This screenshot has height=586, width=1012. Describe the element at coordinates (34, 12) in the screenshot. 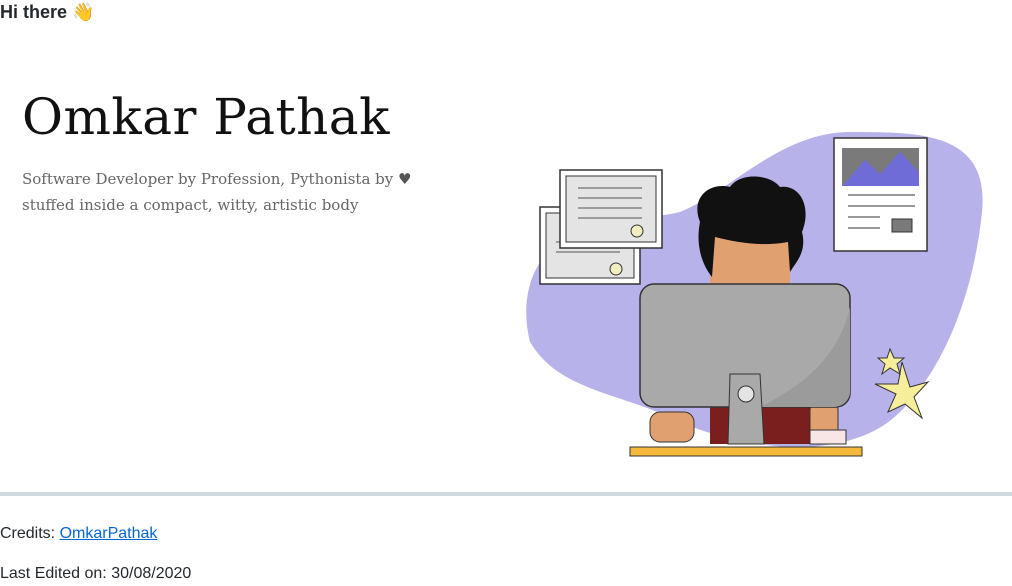

I see `greeting-text: Hi there` at that location.